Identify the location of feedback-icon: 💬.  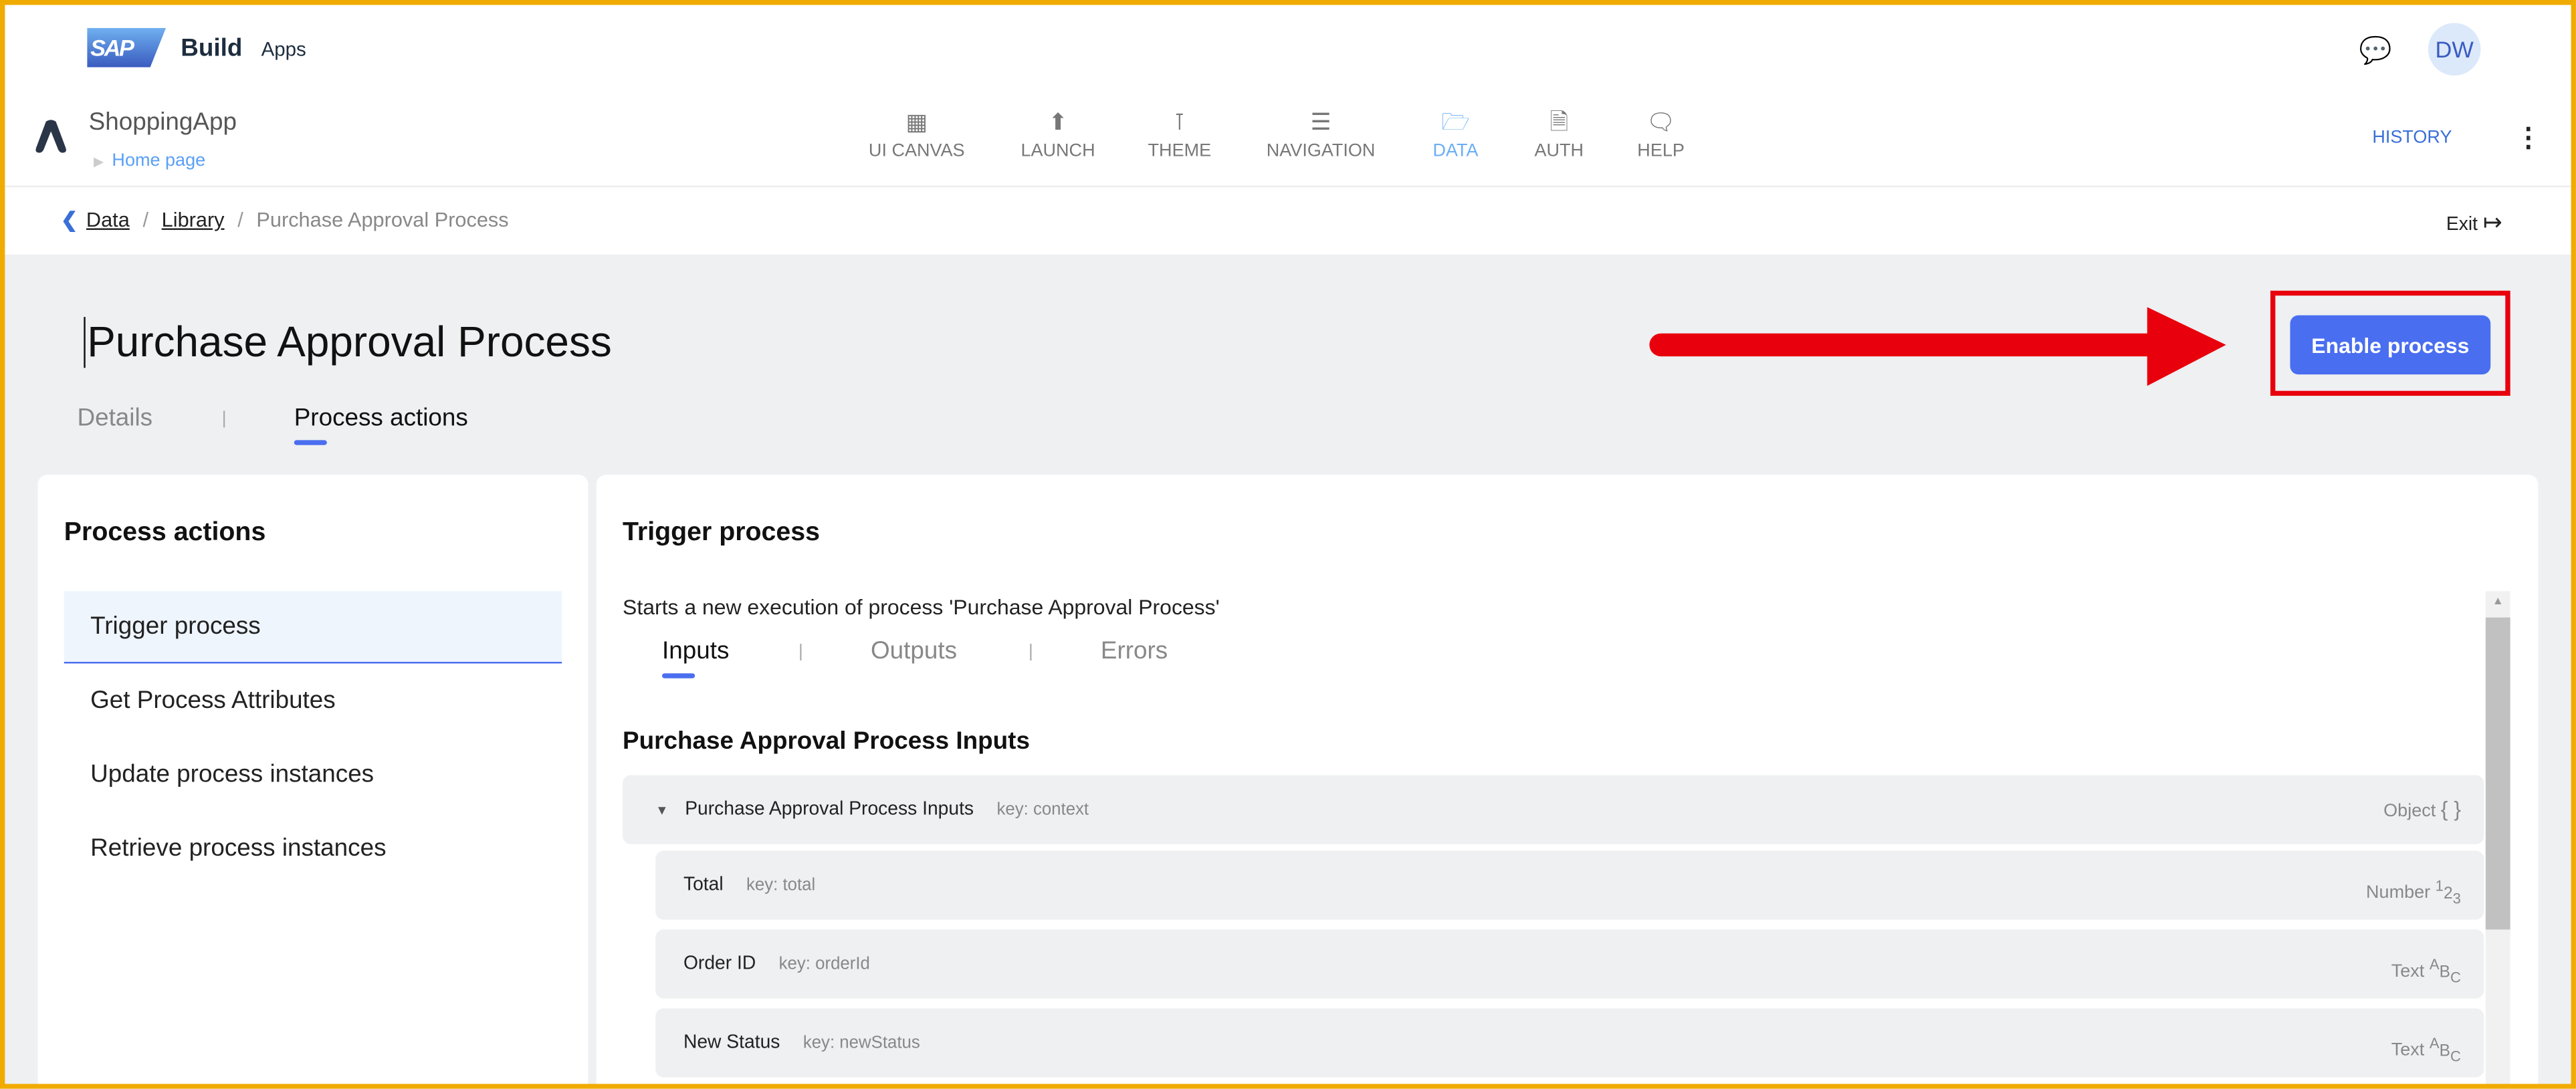
(2375, 51).